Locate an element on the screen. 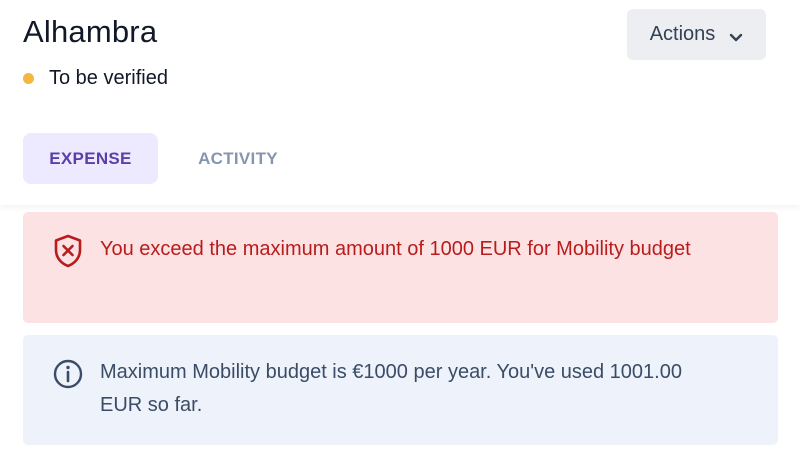 The image size is (800, 470). status-text: To be verified is located at coordinates (108, 78).